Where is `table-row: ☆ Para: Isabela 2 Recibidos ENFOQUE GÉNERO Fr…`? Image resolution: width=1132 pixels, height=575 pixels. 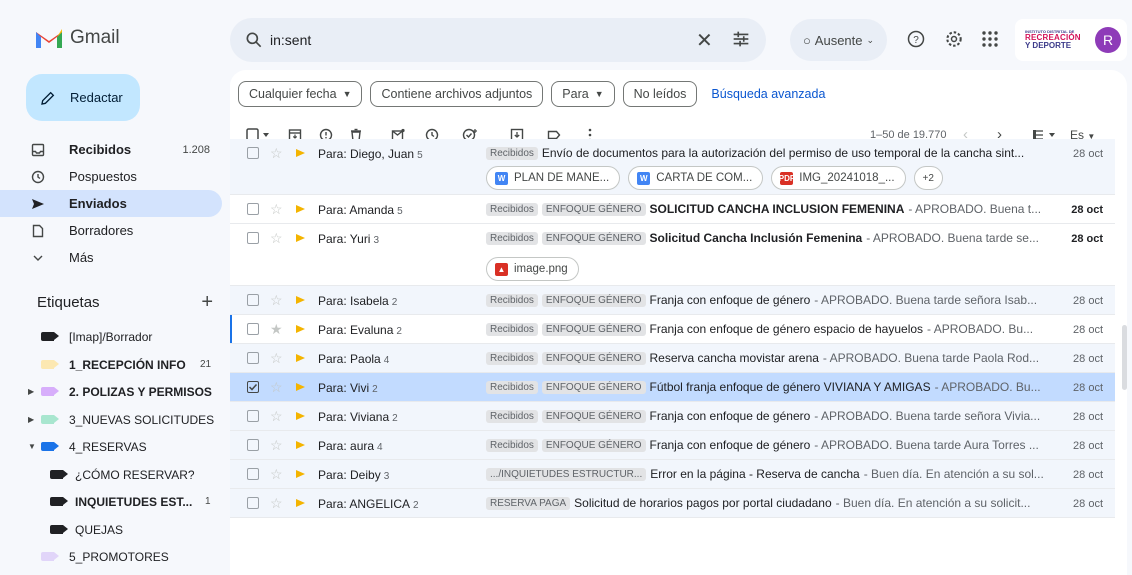
table-row: ☆ Para: Isabela 2 Recibidos ENFOQUE GÉNERO Fr… is located at coordinates (672, 300).